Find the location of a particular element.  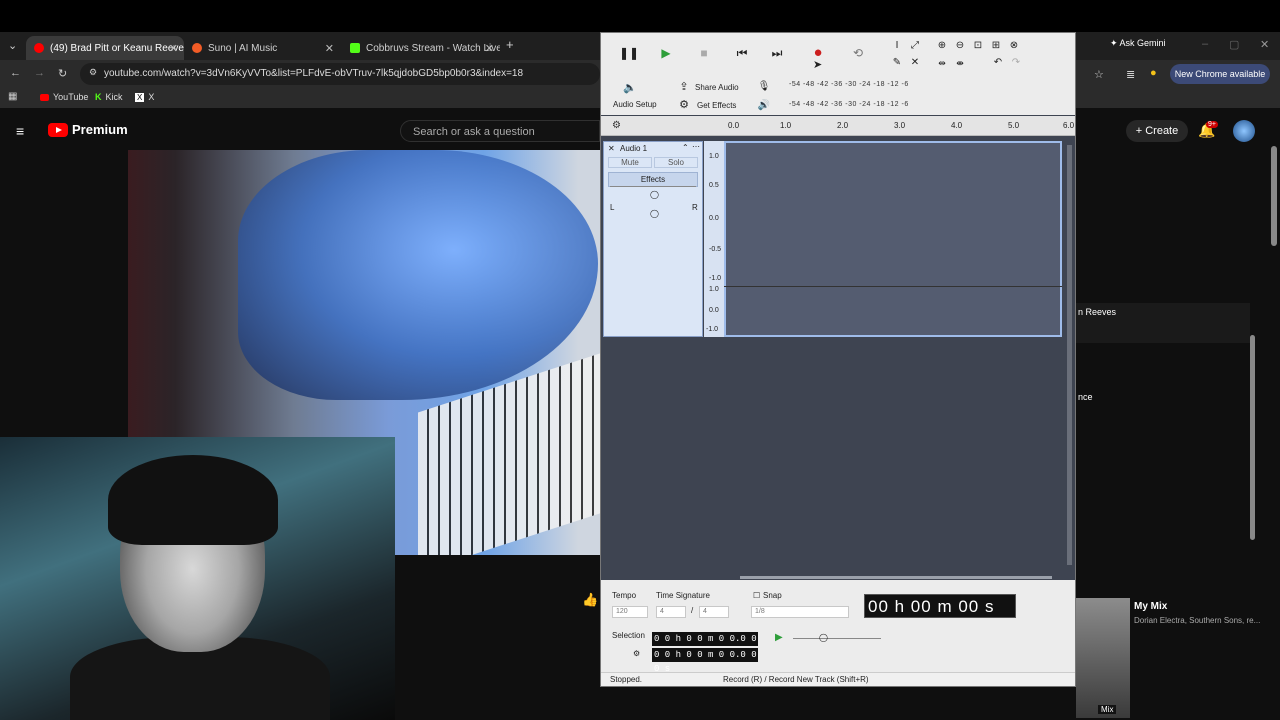

tab-youtube: (49) Brad Pitt or Keanu Reeves ✕ is located at coordinates (105, 48).